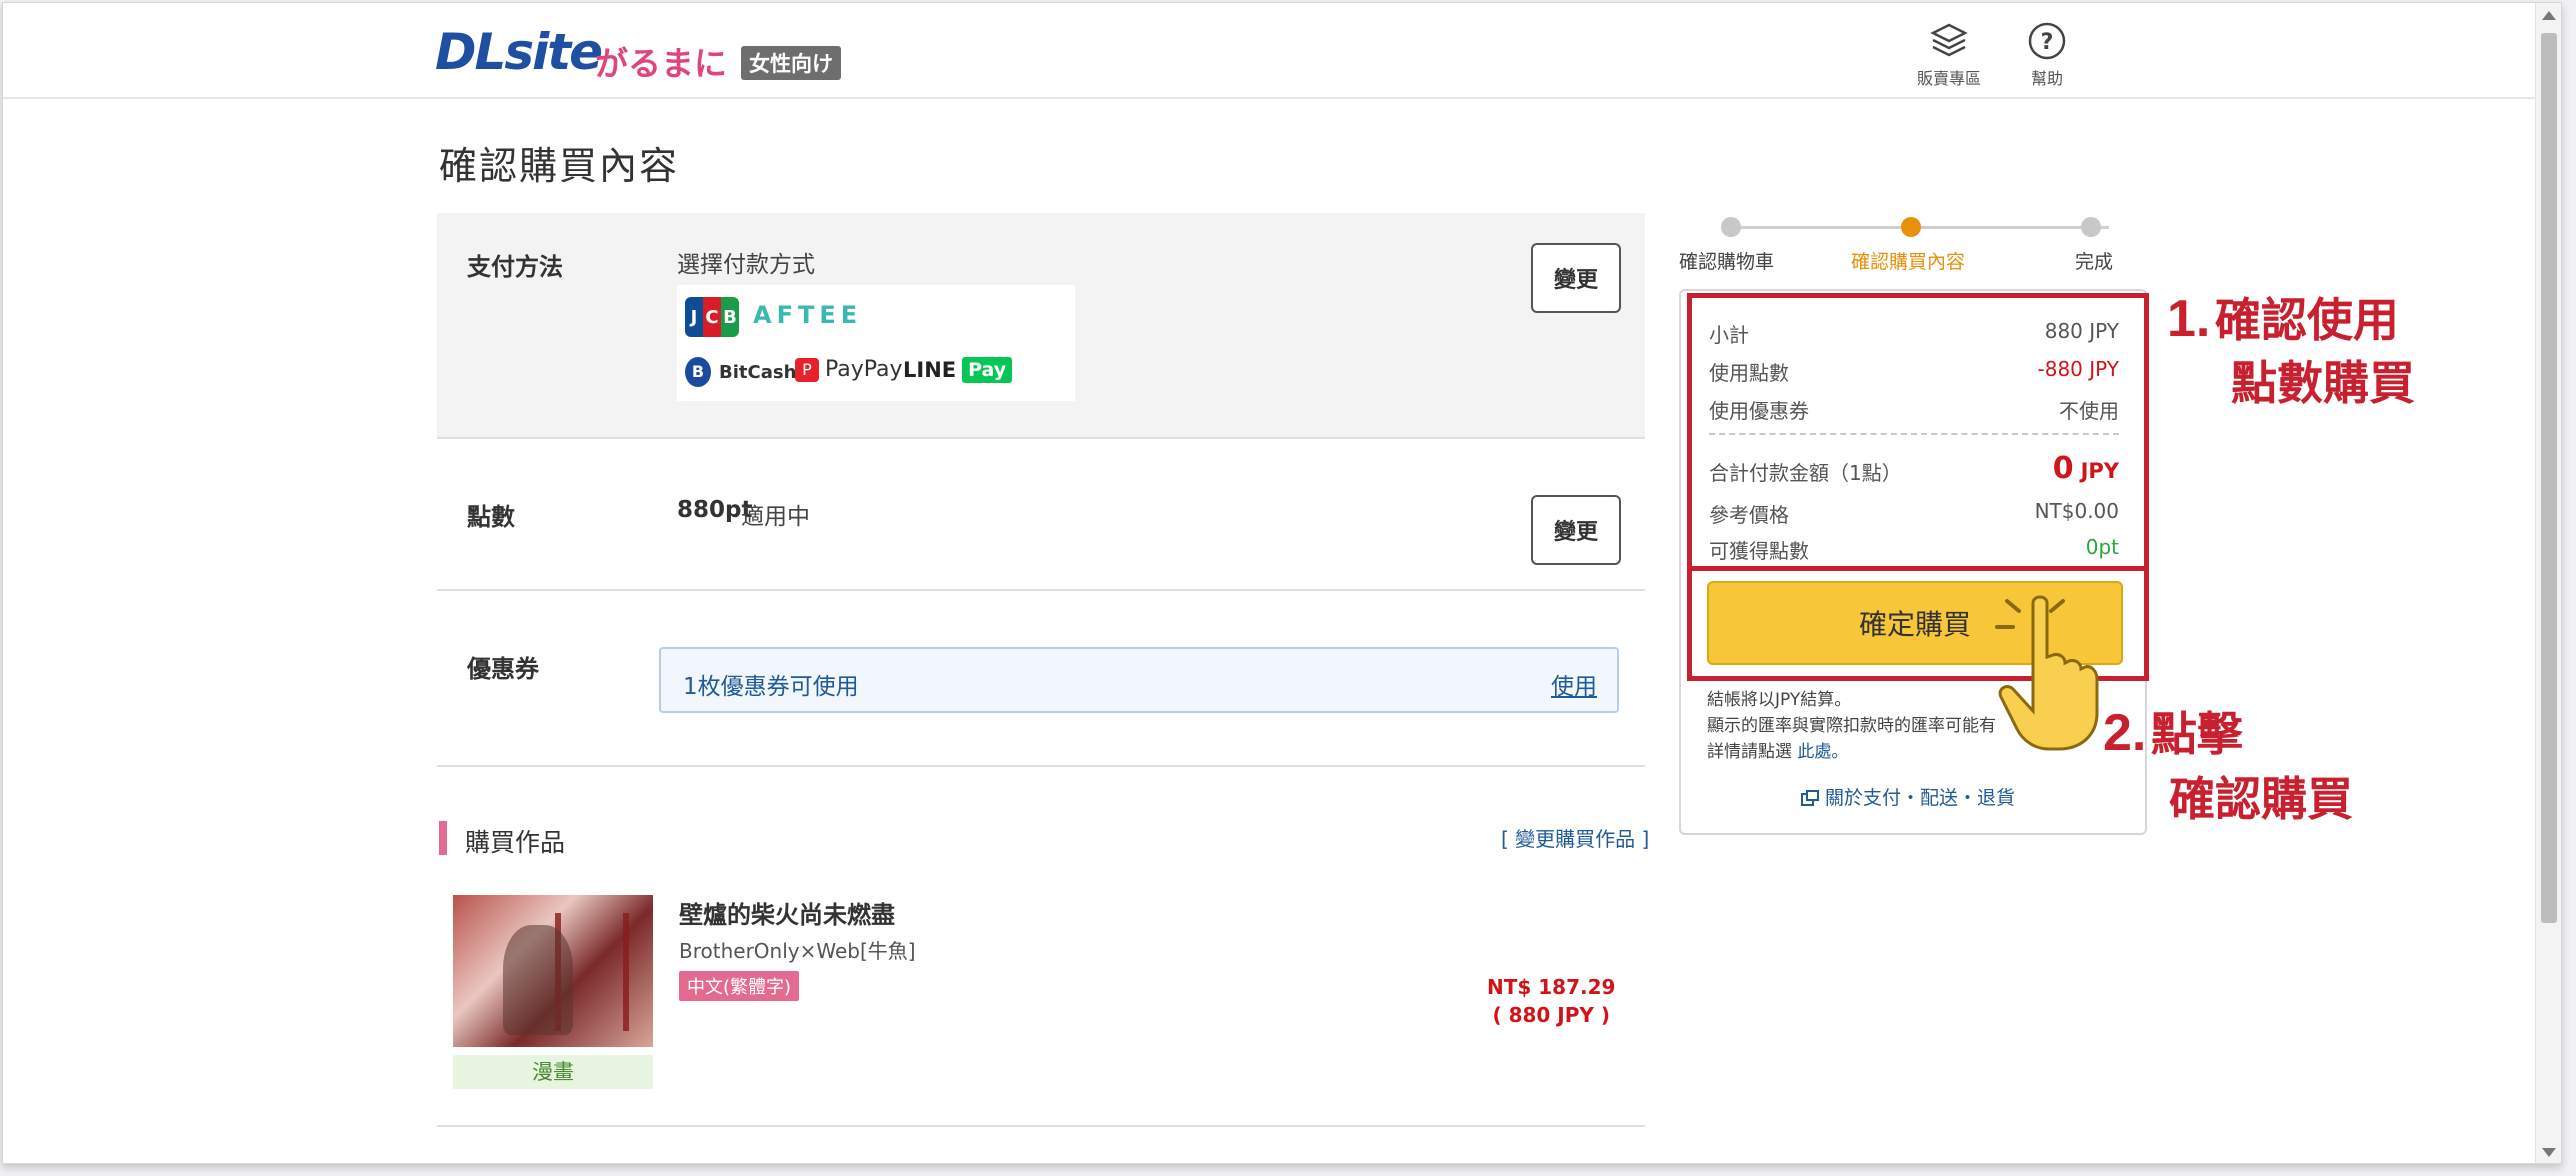 This screenshot has width=2576, height=1176. What do you see at coordinates (519, 52) in the screenshot?
I see `logo-dlsite: DLsite` at bounding box center [519, 52].